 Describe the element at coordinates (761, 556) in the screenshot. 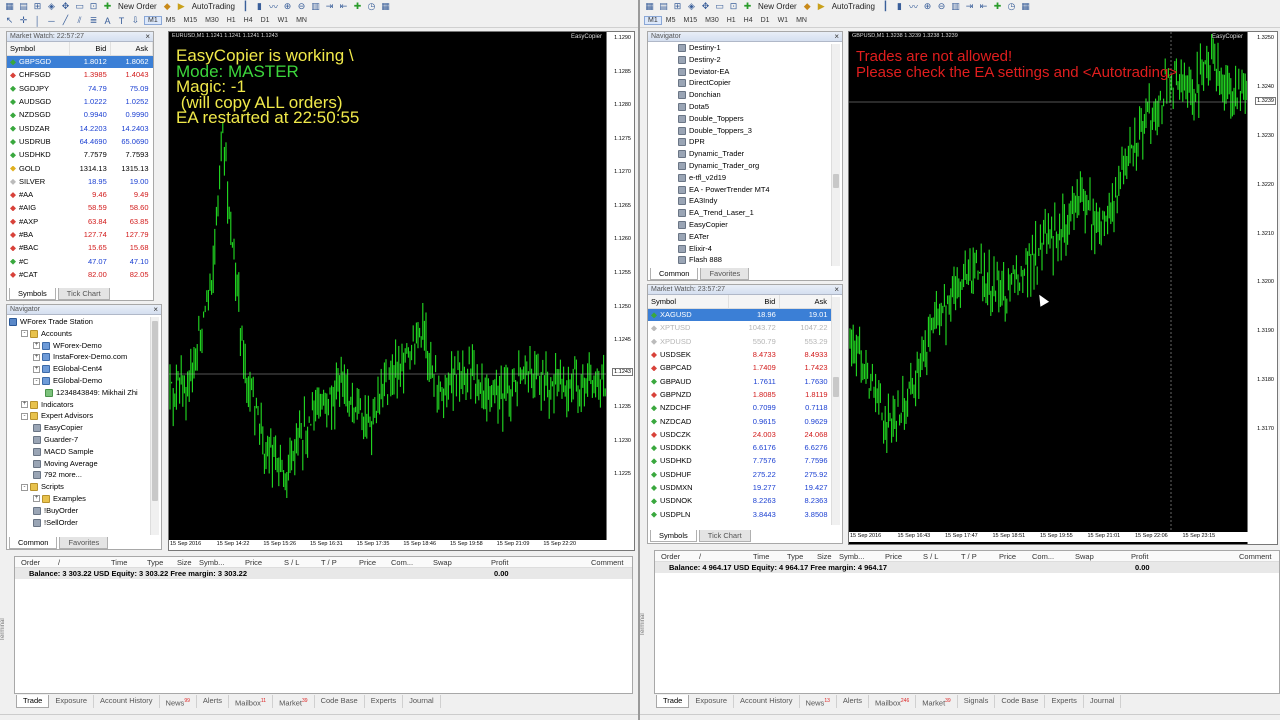

I see `trade-col-header: Time` at that location.